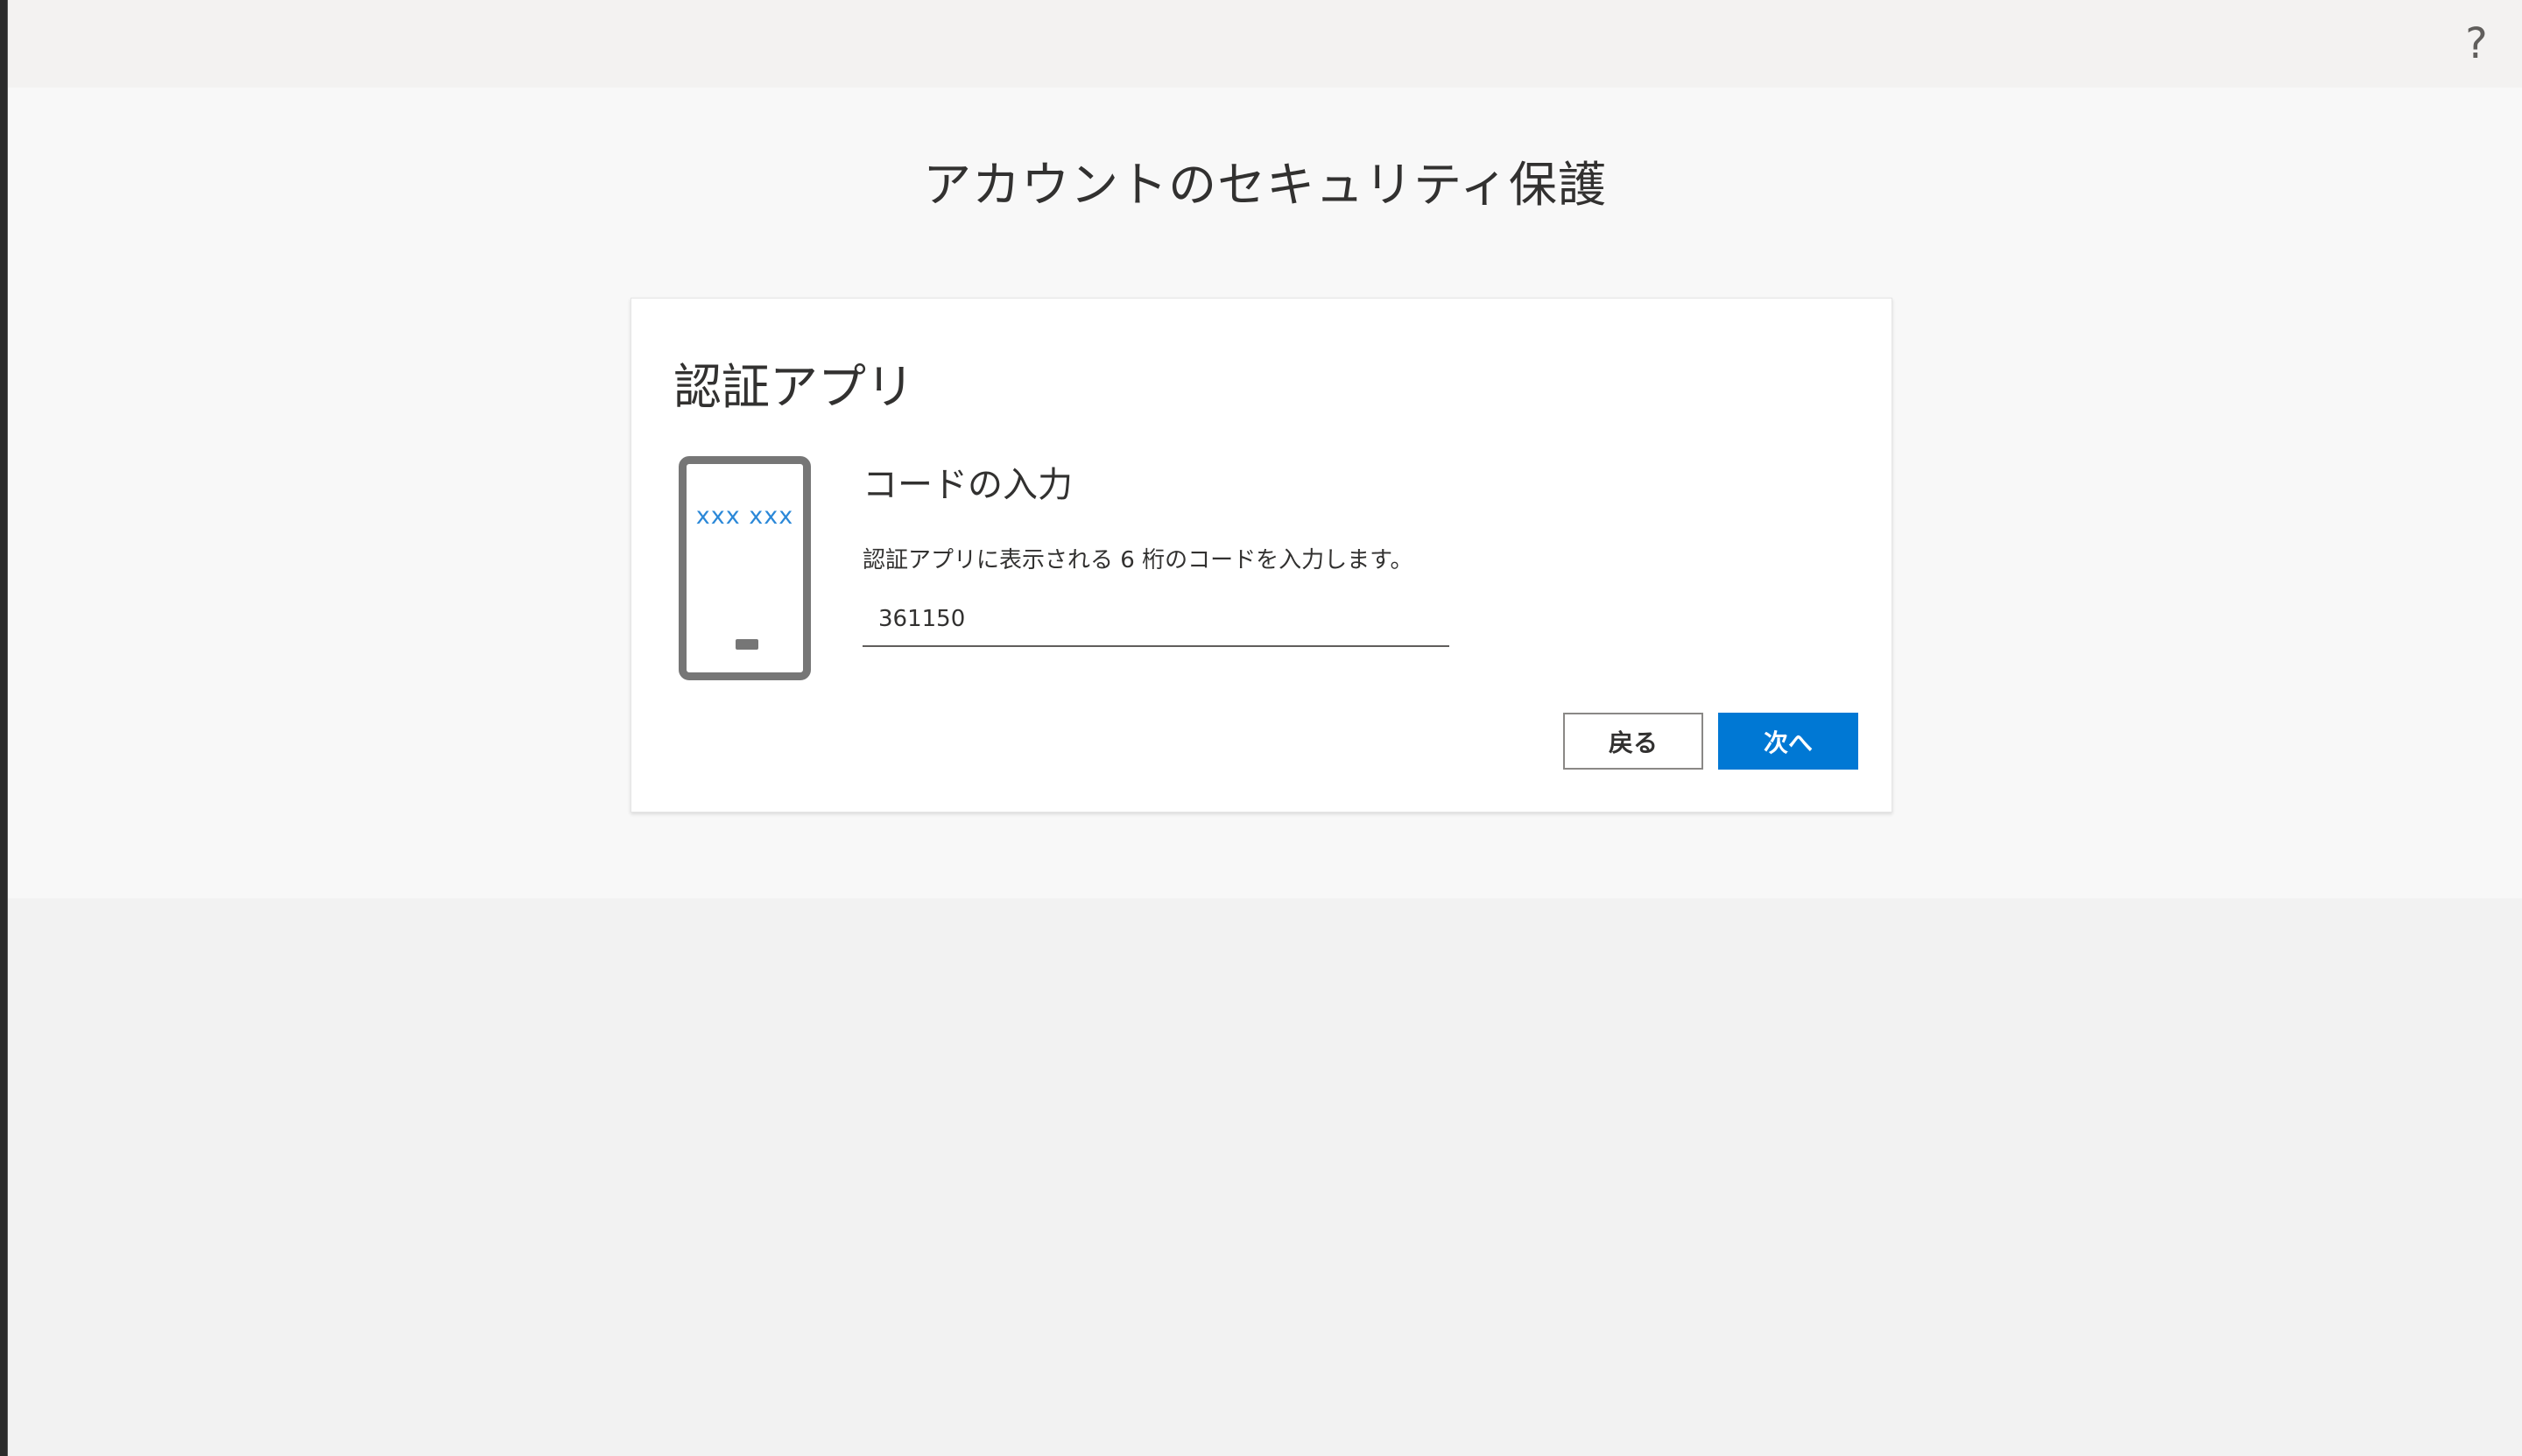  Describe the element at coordinates (1265, 185) in the screenshot. I see `page-title: アカウントのセキュリティ保護` at that location.